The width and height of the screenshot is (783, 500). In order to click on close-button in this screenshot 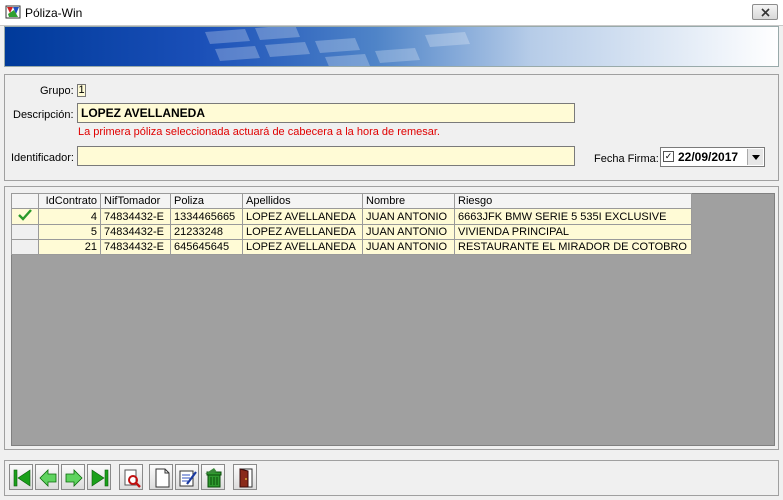, I will do `click(765, 12)`.